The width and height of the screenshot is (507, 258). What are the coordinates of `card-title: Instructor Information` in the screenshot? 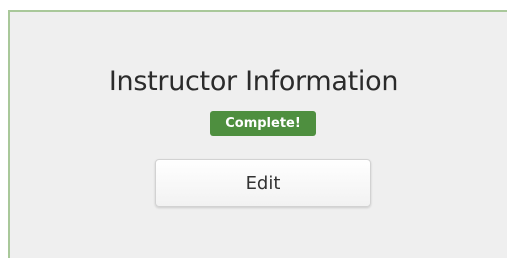 It's located at (253, 81).